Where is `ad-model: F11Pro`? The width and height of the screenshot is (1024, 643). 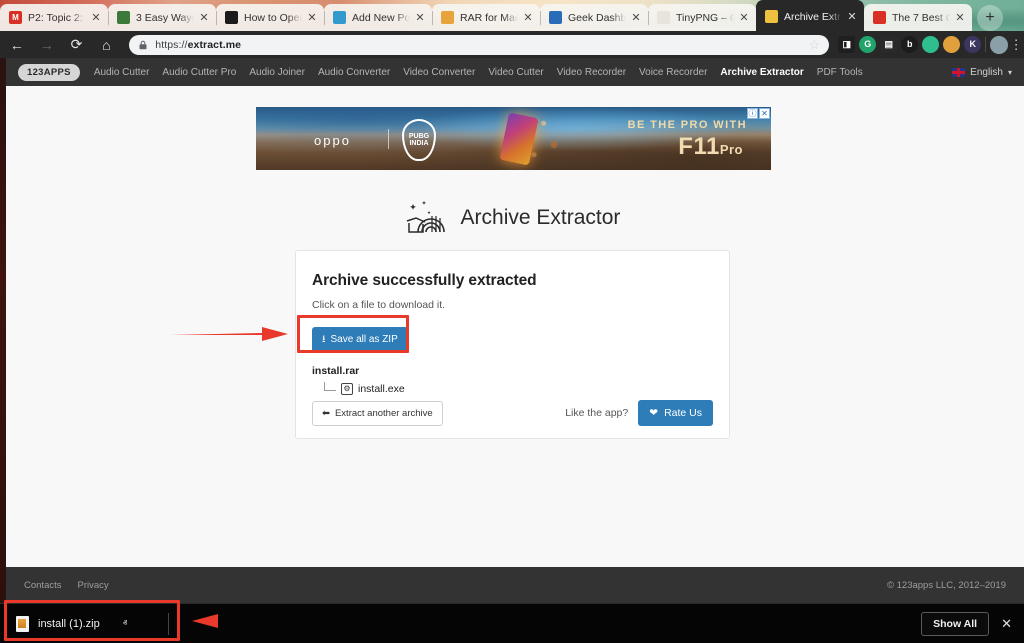
ad-model: F11Pro is located at coordinates (710, 146).